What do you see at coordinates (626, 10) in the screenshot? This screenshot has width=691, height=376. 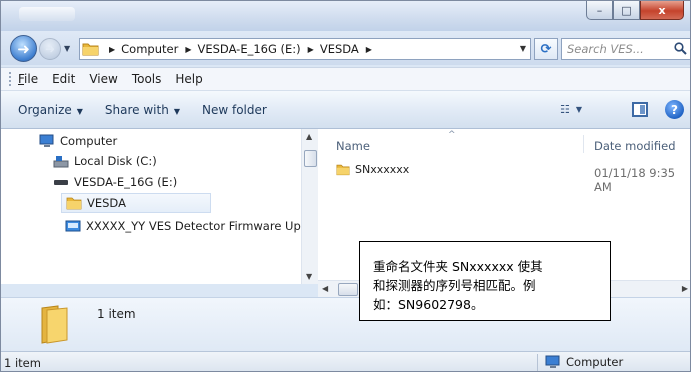 I see `maximize-button: □` at bounding box center [626, 10].